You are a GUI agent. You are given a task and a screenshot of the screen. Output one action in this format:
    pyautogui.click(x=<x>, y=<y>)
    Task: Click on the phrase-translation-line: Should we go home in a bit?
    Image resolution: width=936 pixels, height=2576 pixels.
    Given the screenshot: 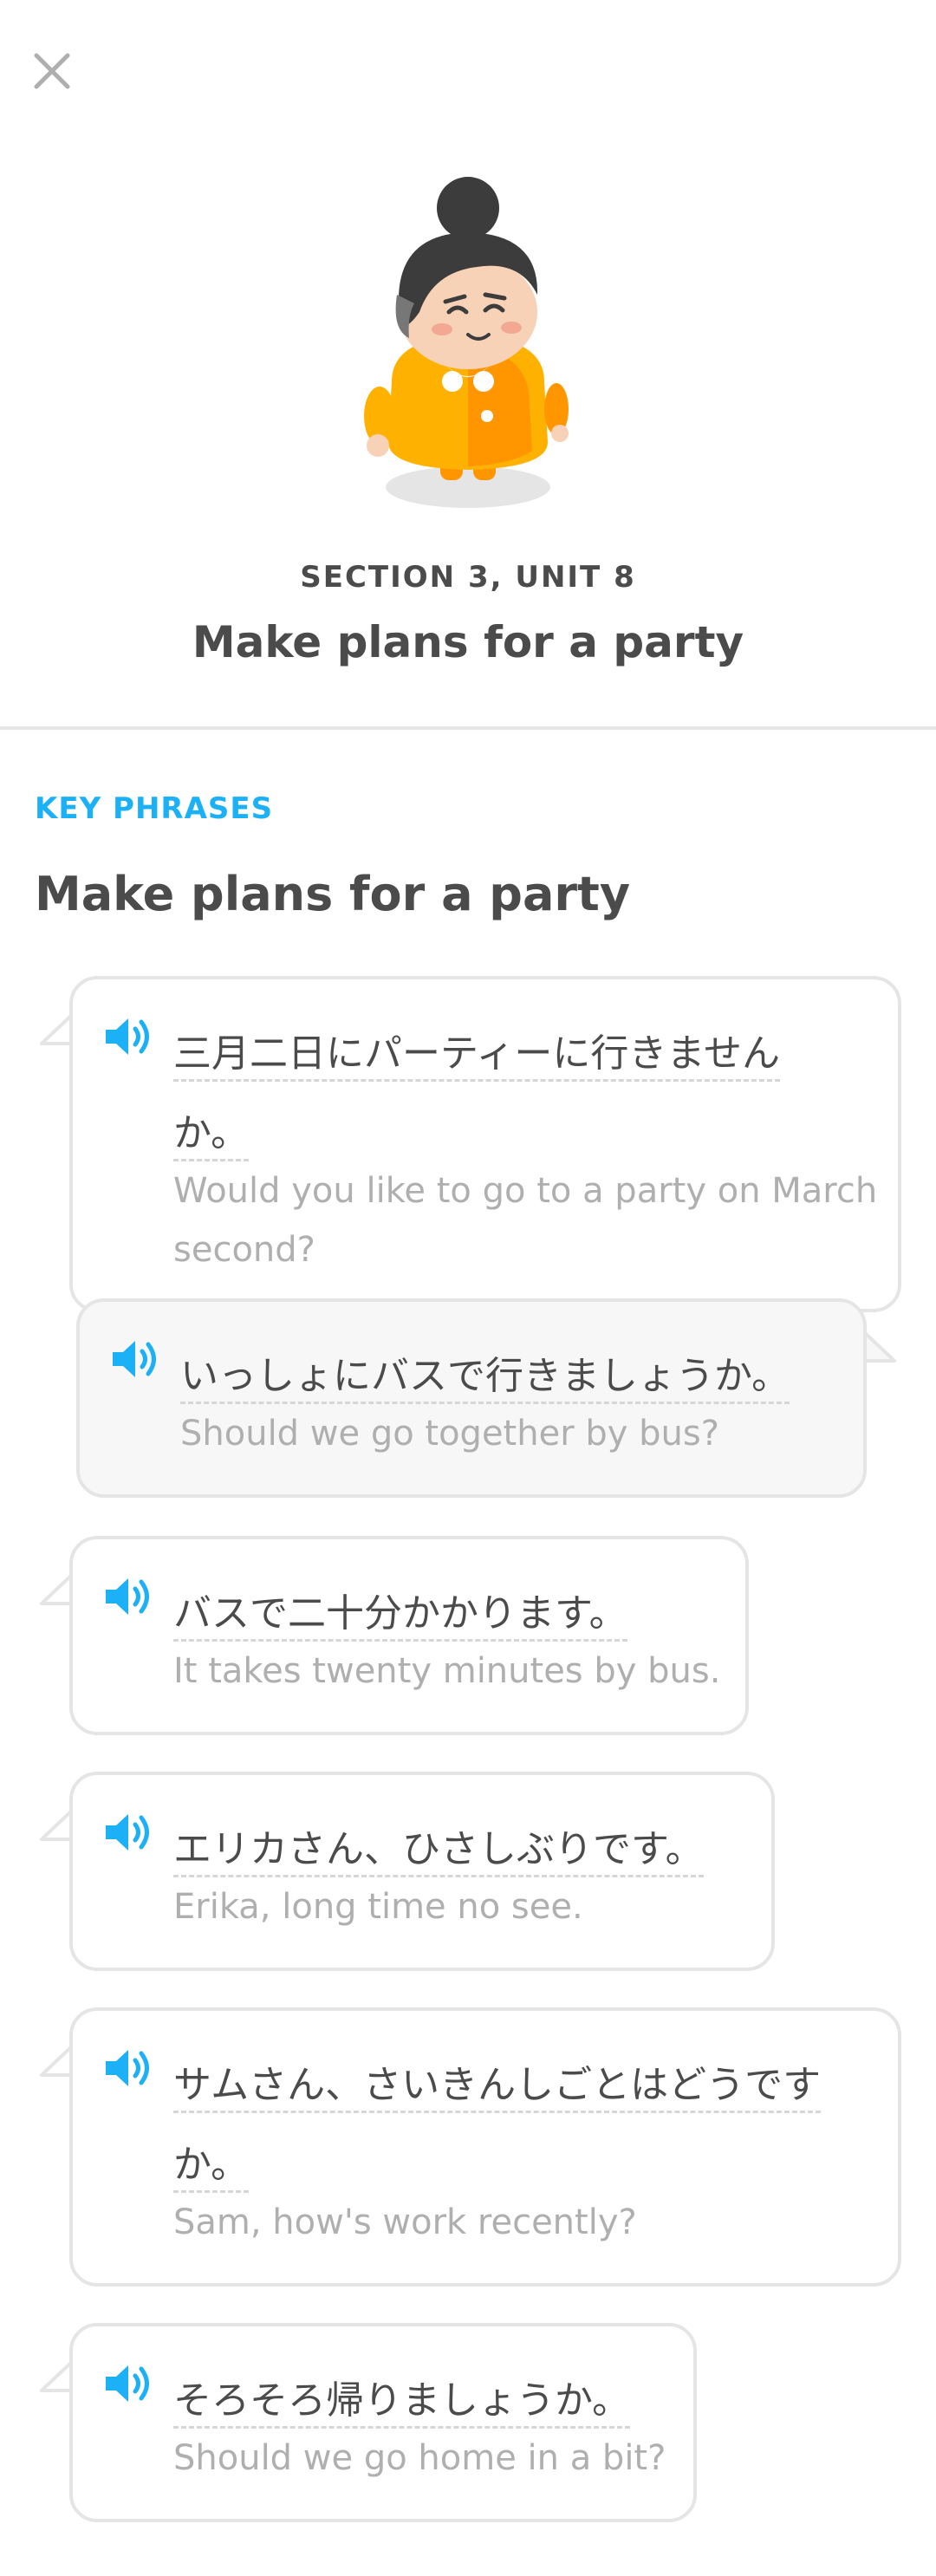 What is the action you would take?
    pyautogui.click(x=419, y=2458)
    